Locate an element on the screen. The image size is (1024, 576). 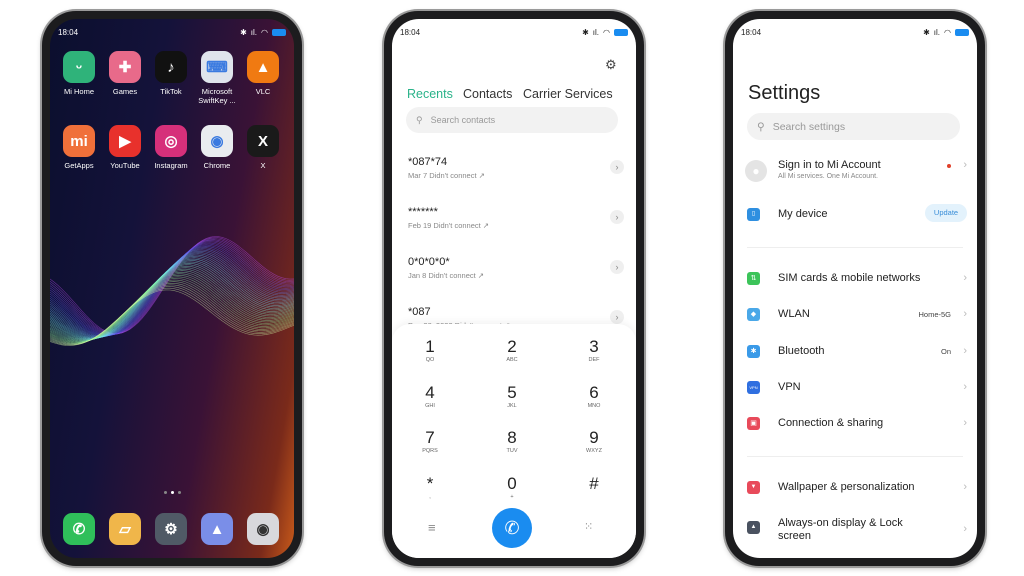
app-instagram: ◎ Instagram is located at coordinates (171, 147).